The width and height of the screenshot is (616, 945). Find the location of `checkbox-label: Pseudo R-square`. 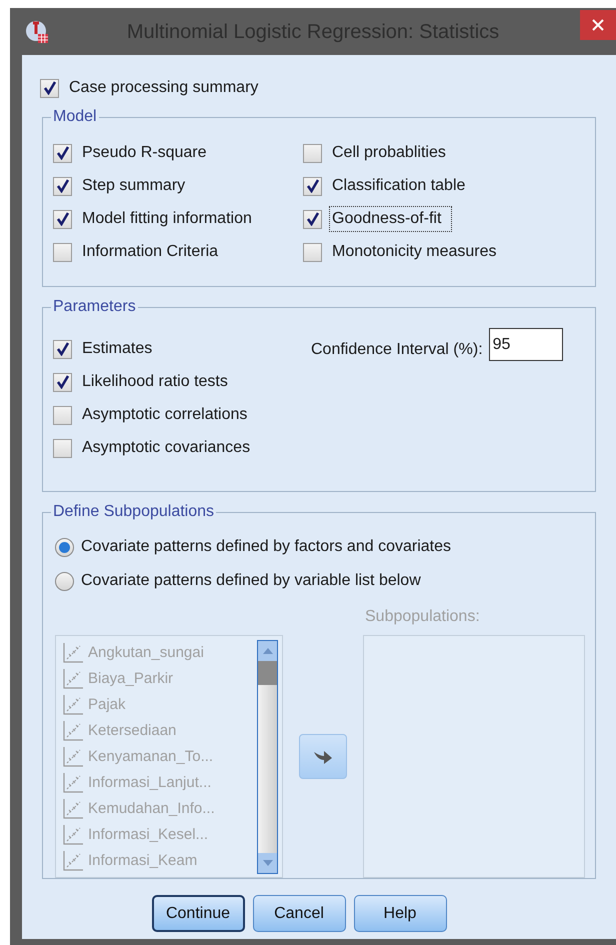

checkbox-label: Pseudo R-square is located at coordinates (144, 153).